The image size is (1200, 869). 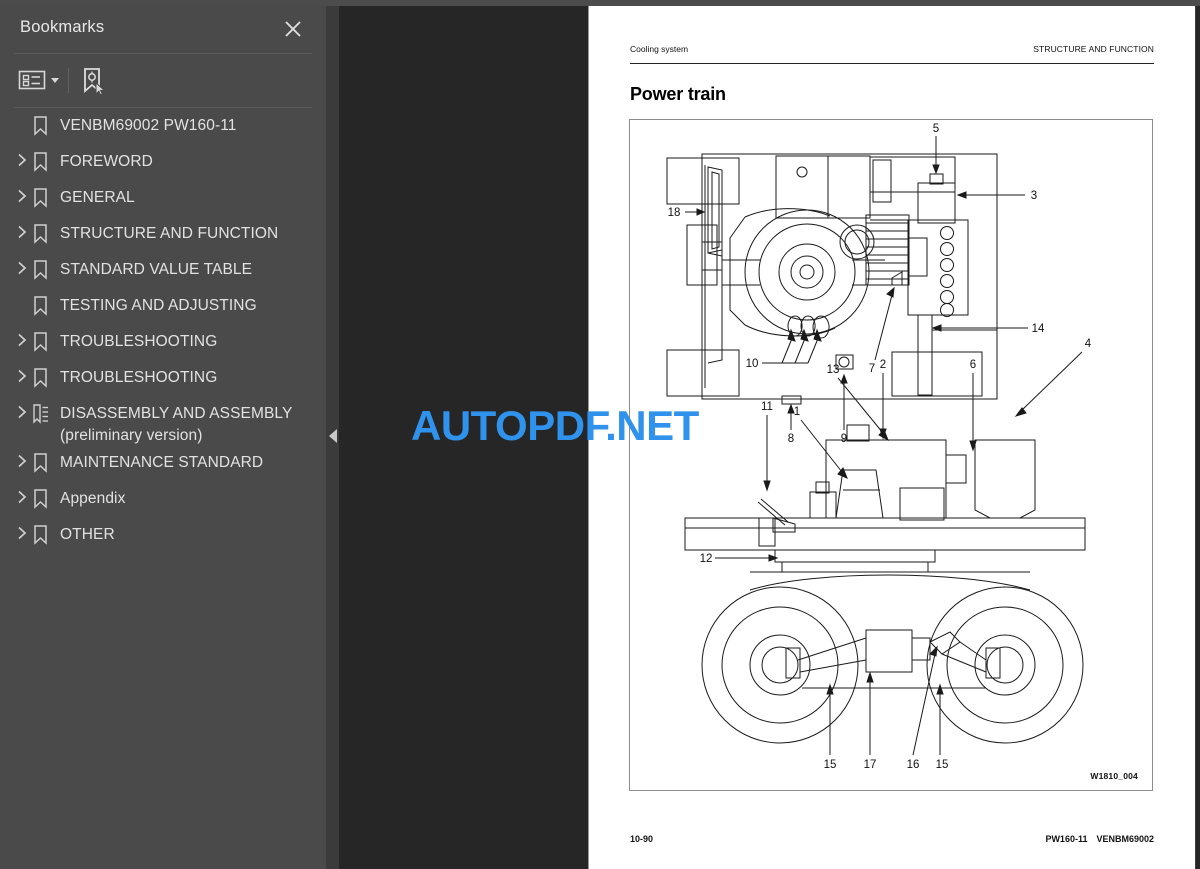 I want to click on bookmark-item: TESTING AND ADJUSTING, so click(x=163, y=308).